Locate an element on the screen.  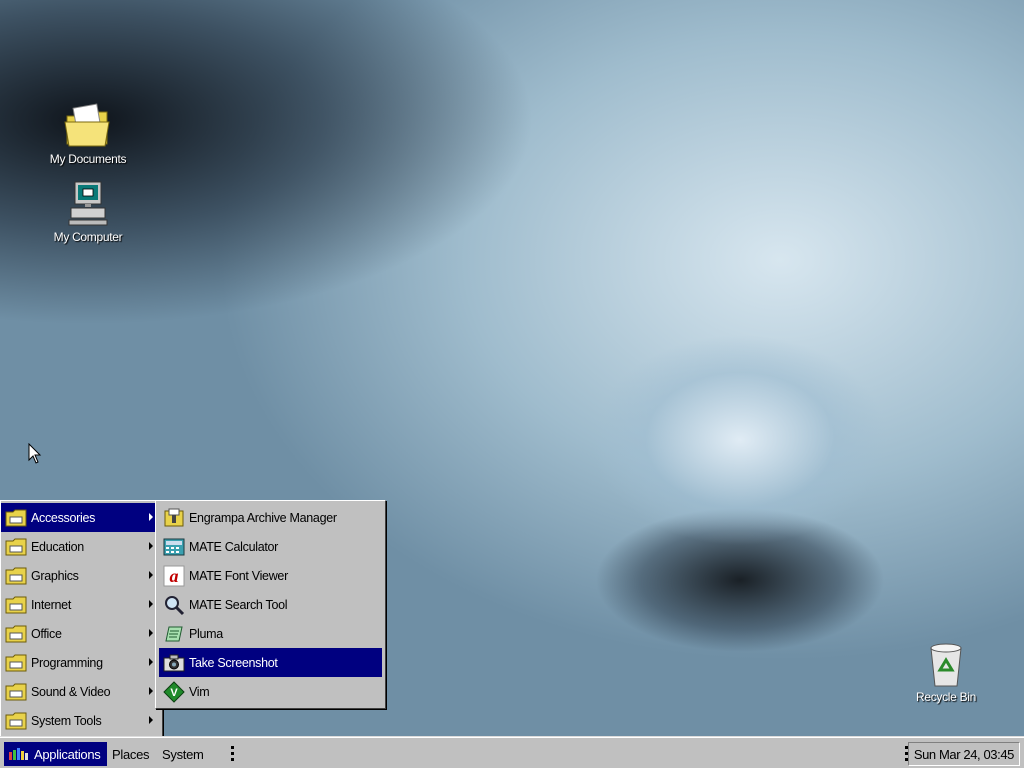
vim-icon: V is located at coordinates (174, 691).